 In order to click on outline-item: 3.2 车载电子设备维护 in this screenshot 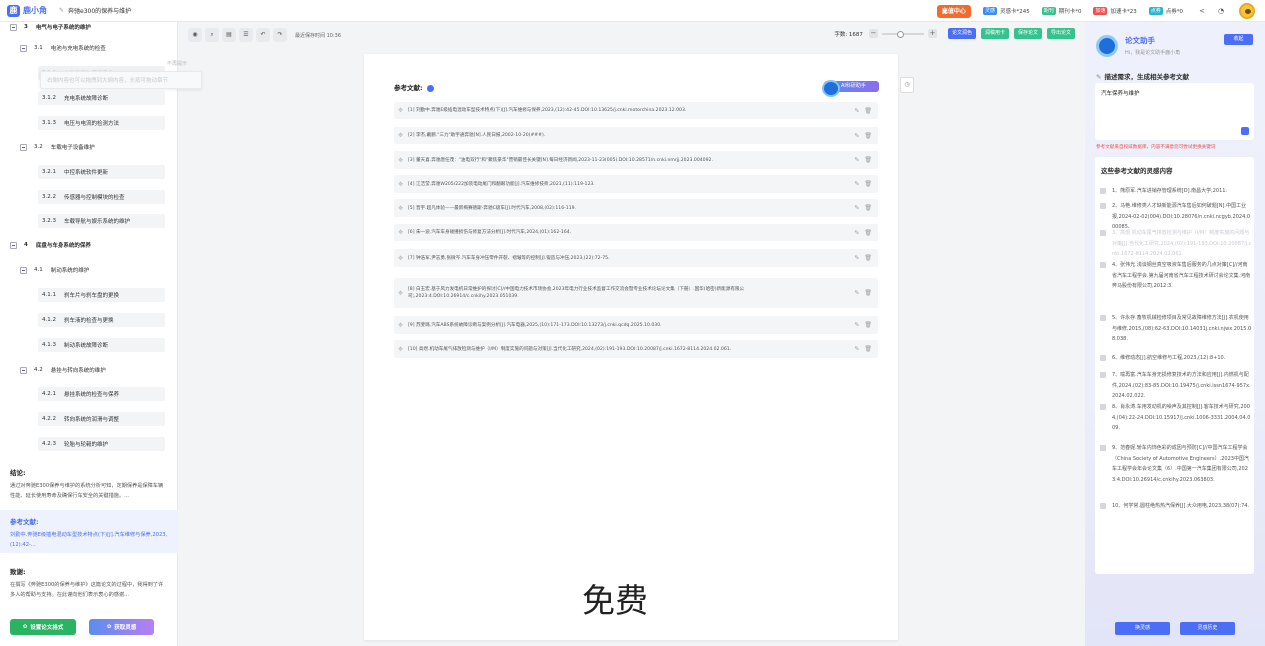, I will do `click(57, 147)`.